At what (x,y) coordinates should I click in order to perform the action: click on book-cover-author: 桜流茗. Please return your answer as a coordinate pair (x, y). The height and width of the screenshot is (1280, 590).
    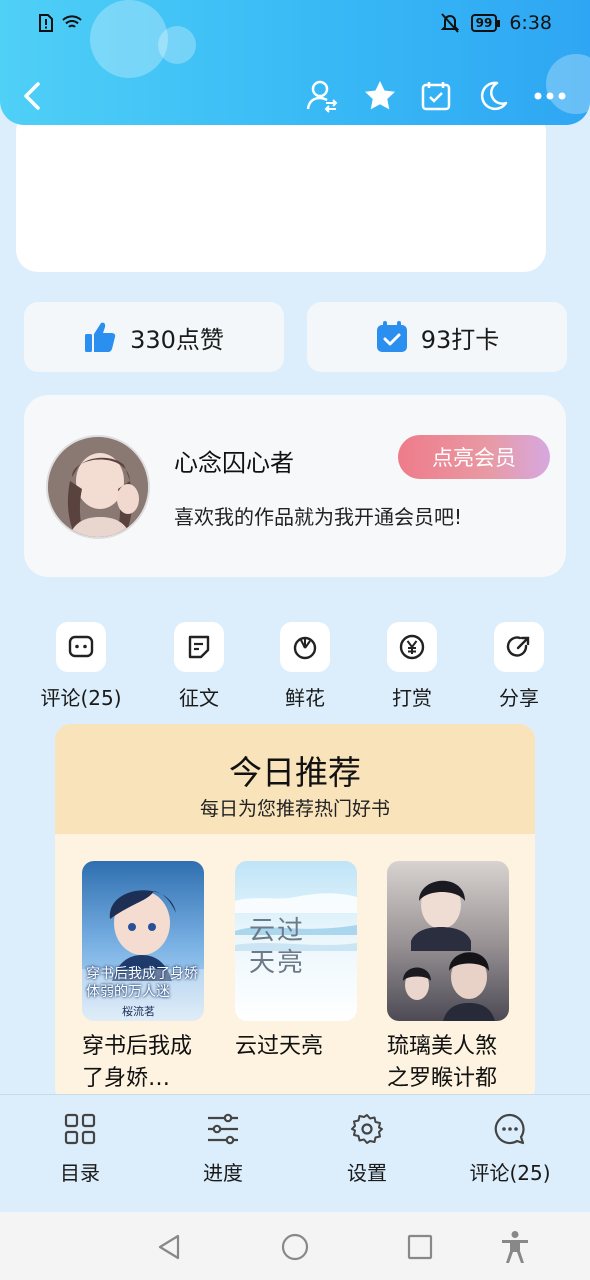
    Looking at the image, I should click on (138, 1011).